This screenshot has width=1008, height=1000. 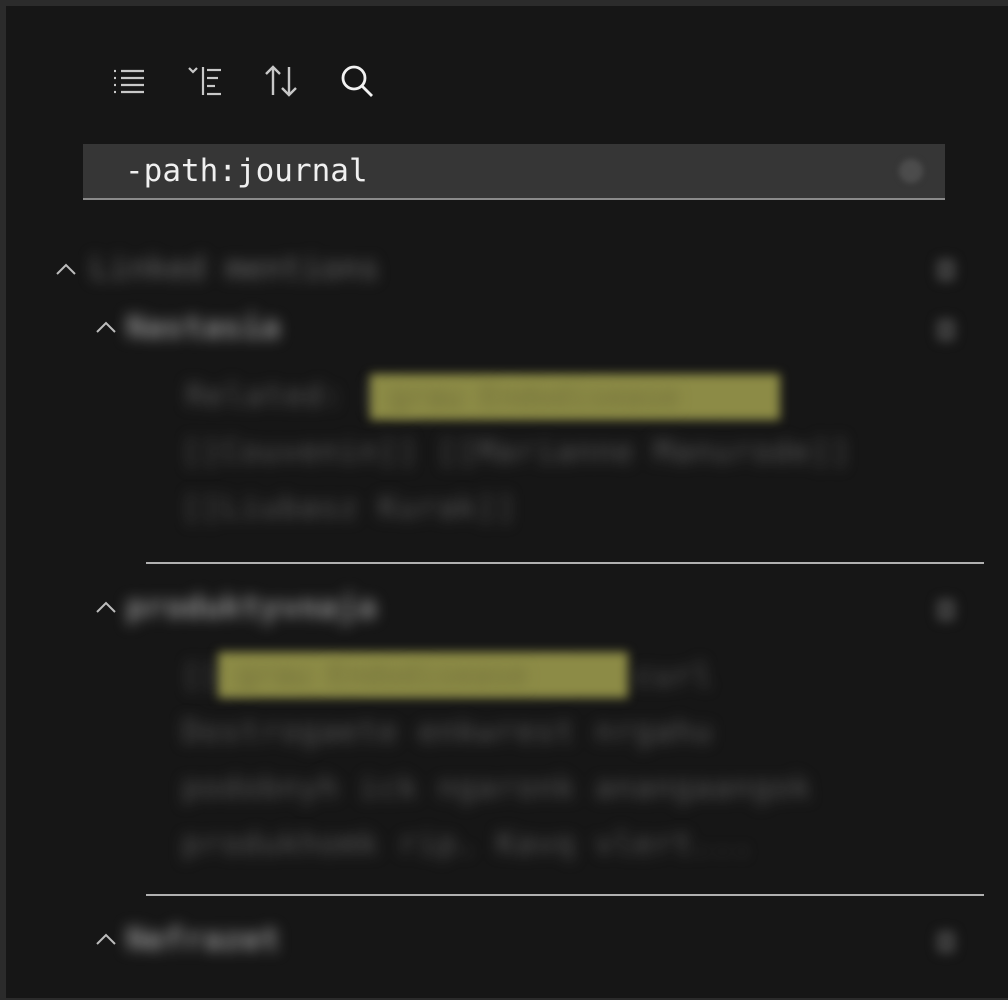 I want to click on file-title: produktyvnaja, so click(x=251, y=607).